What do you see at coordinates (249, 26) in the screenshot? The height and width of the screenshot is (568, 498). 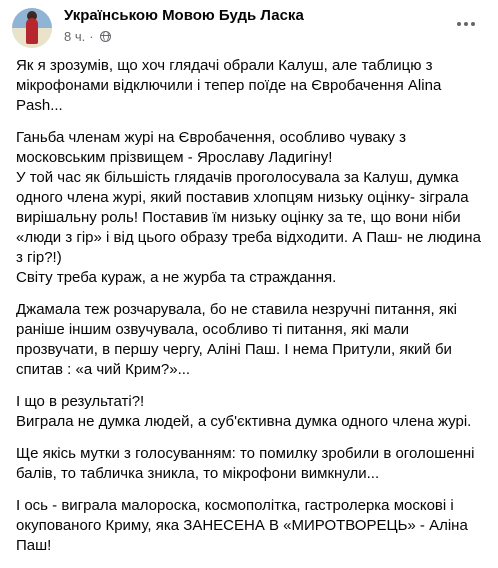 I see `post-header: Українською Мовою Будь Ласка 8 ч. ·` at bounding box center [249, 26].